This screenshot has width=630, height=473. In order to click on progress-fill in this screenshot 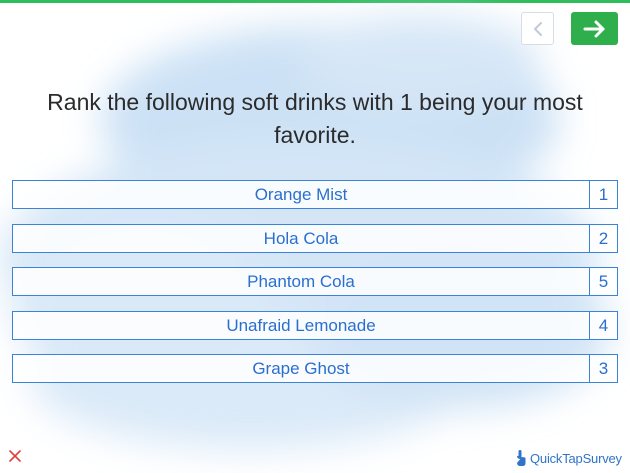, I will do `click(315, 1)`.